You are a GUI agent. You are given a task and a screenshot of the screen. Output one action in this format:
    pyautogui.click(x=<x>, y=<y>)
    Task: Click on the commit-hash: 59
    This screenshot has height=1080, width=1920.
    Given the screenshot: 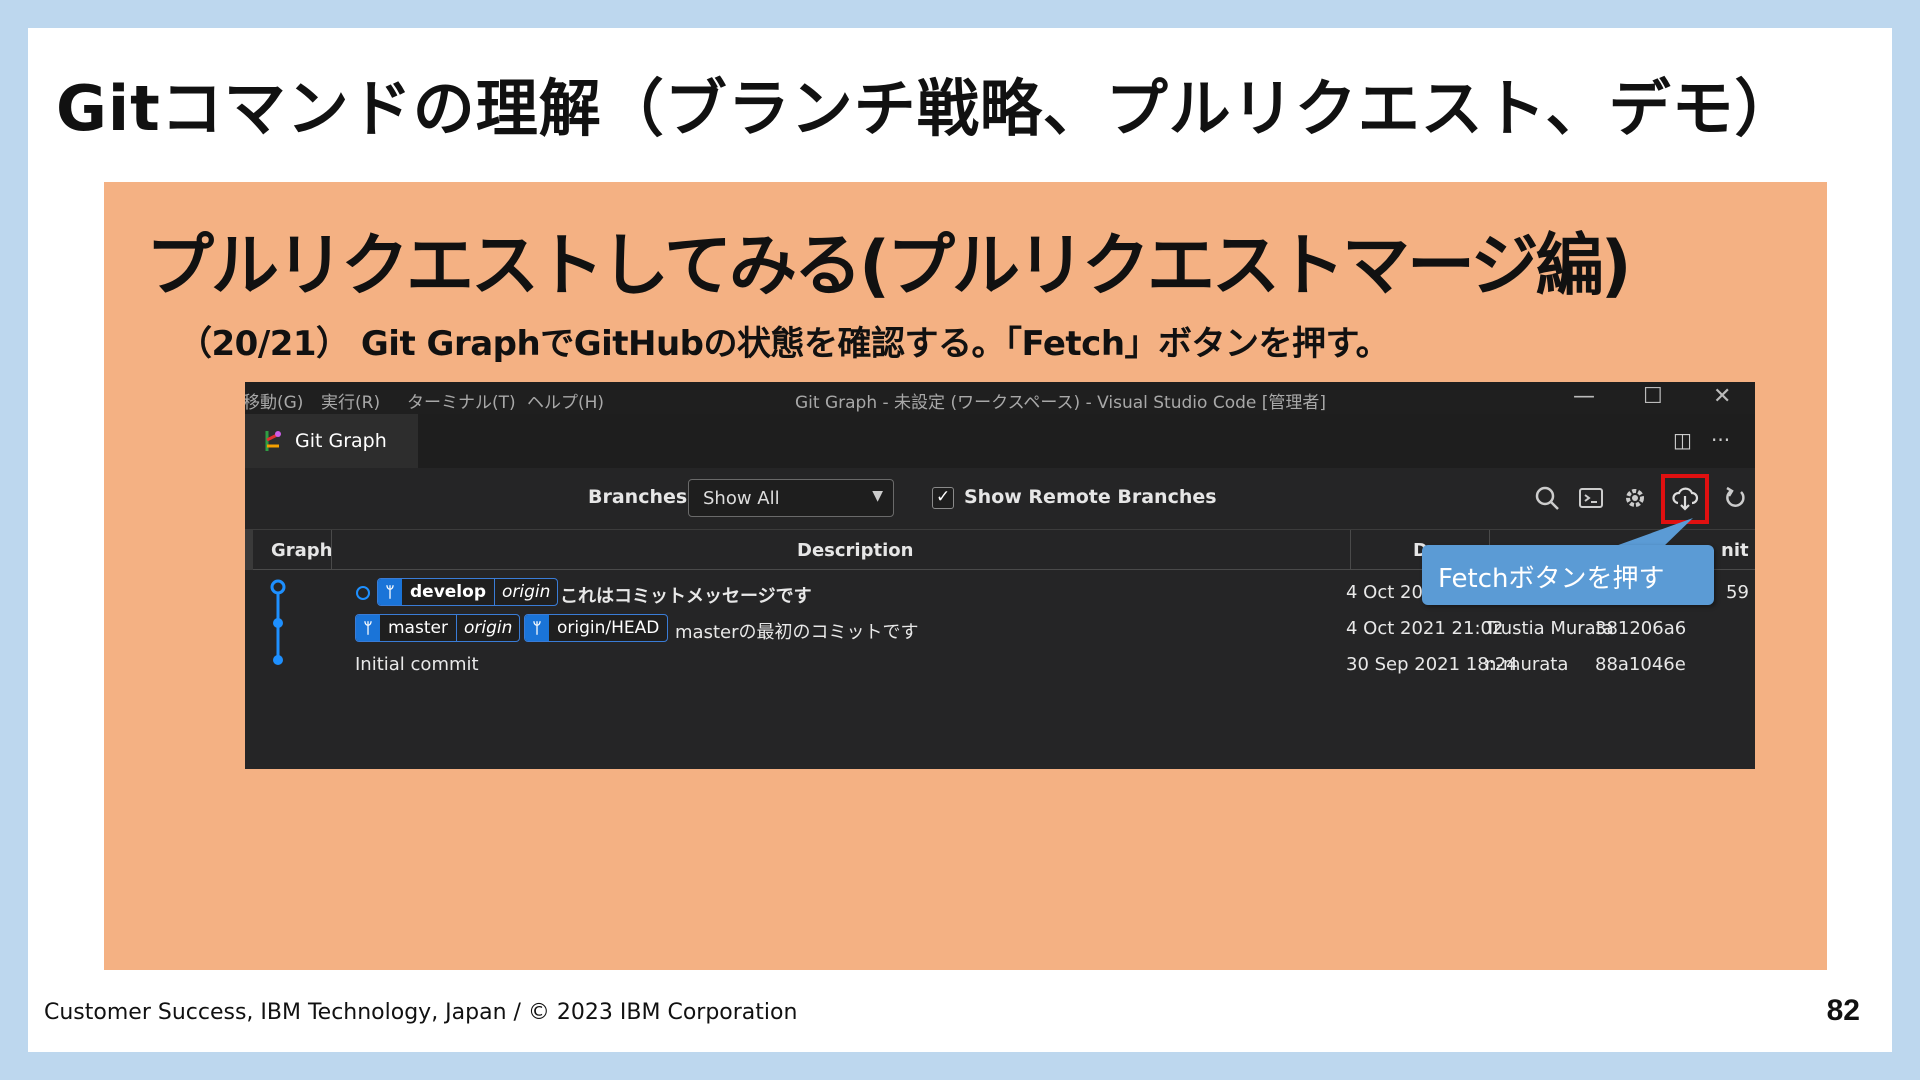 What is the action you would take?
    pyautogui.click(x=1737, y=592)
    